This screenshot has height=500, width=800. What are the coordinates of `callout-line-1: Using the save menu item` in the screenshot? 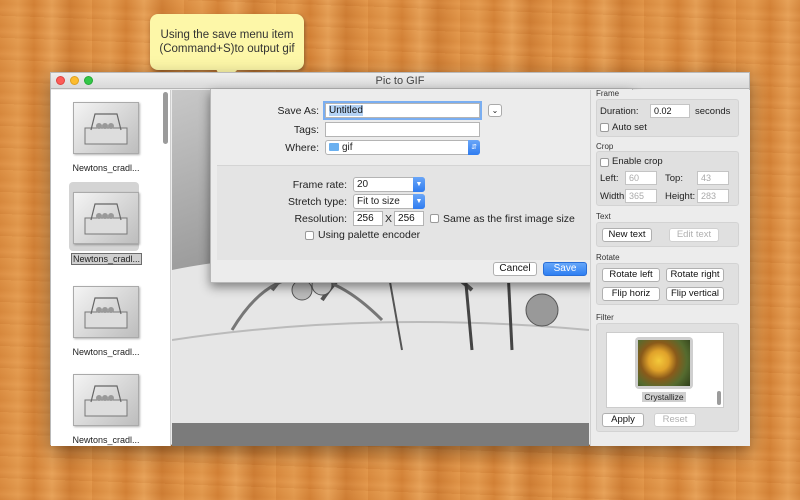 It's located at (227, 35).